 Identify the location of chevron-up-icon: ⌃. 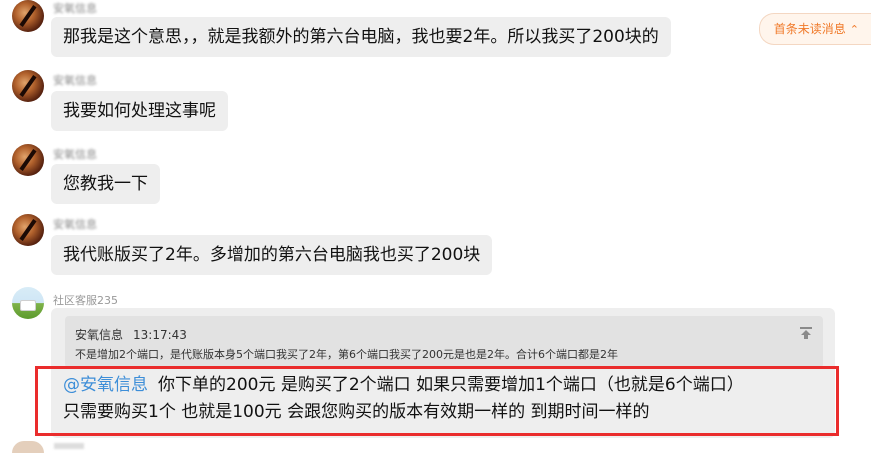
(854, 29).